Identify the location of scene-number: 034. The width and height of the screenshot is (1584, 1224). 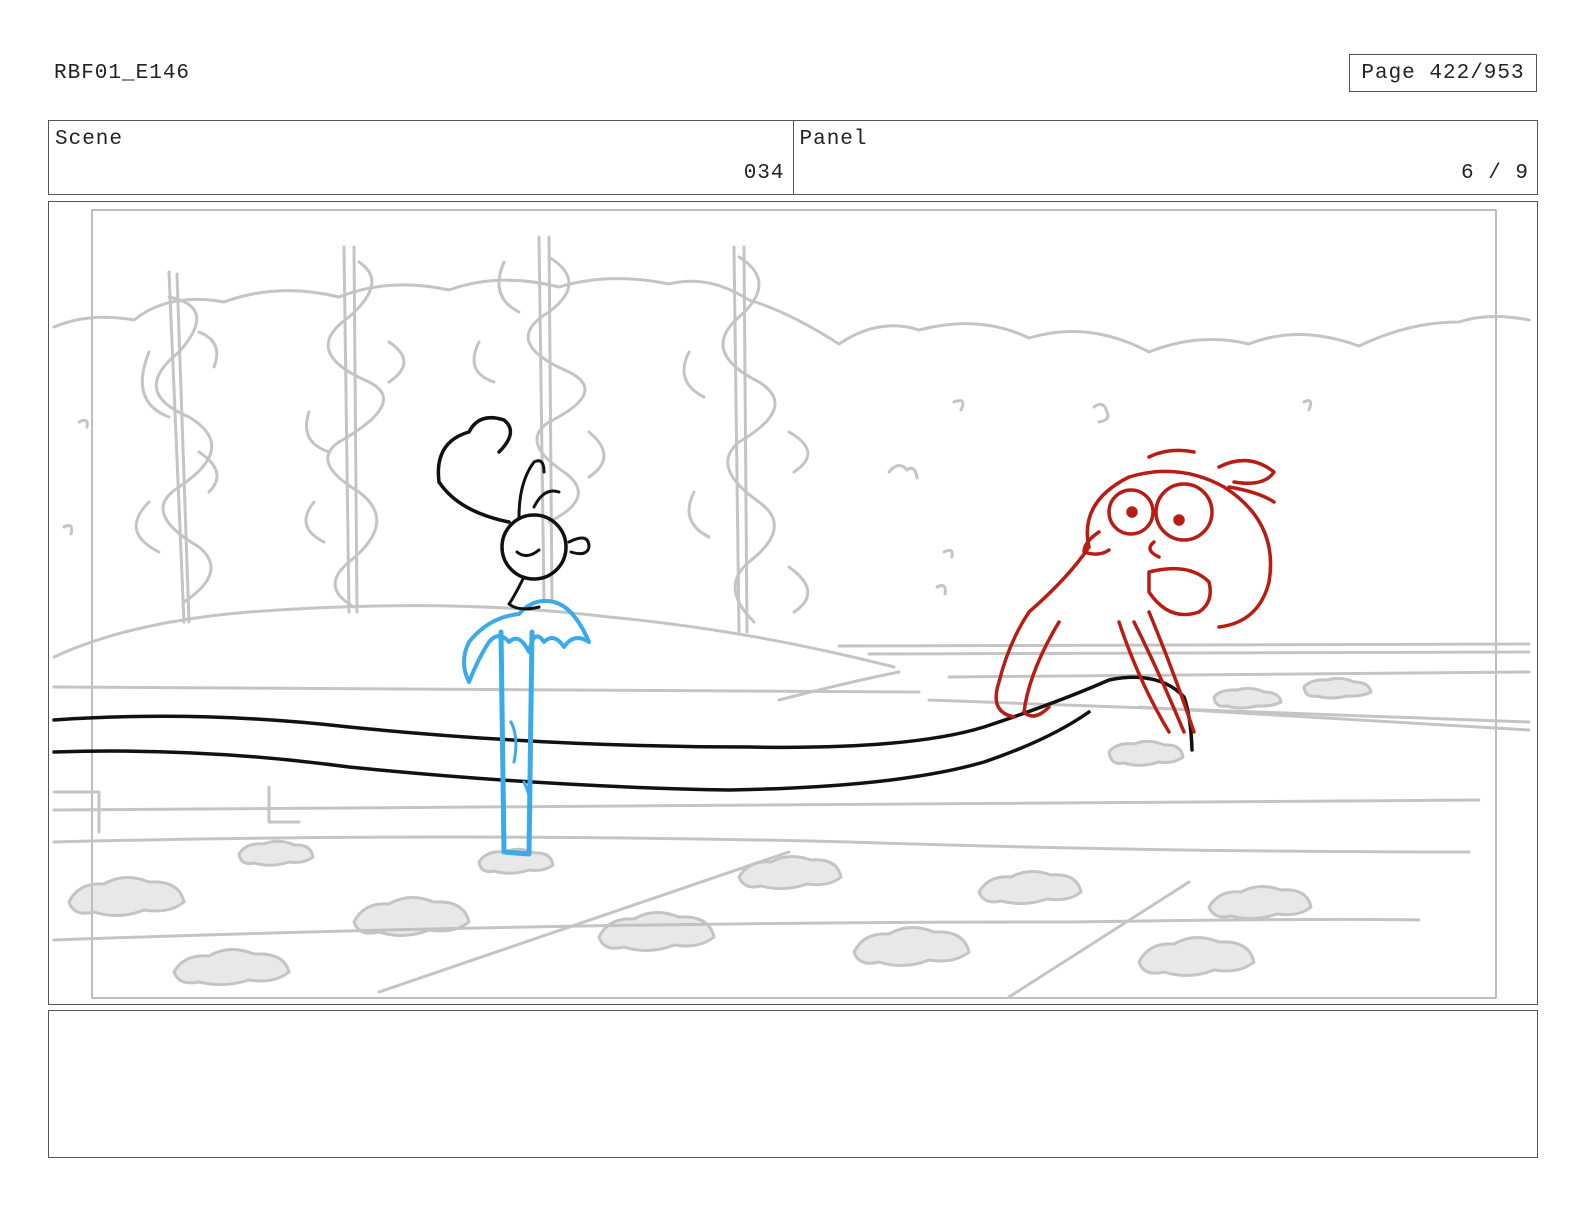
(764, 173).